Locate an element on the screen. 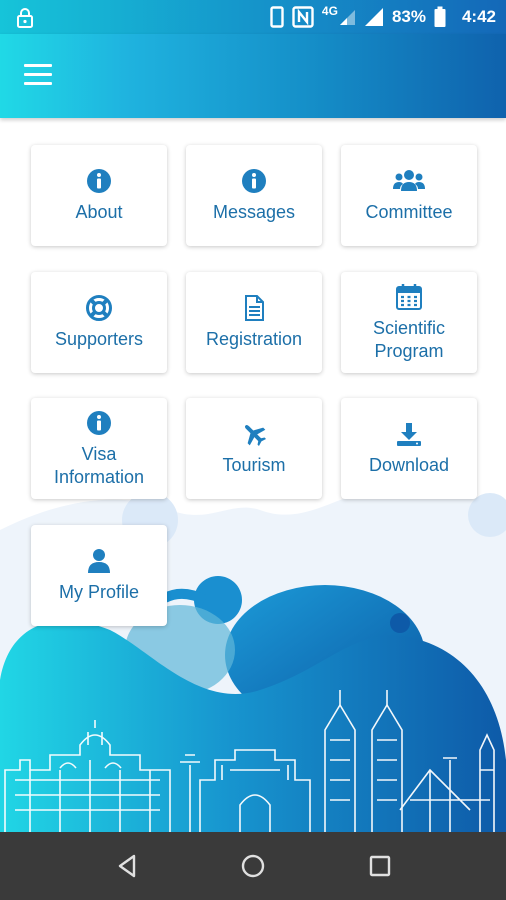  tourism-label: Tourism is located at coordinates (254, 465).